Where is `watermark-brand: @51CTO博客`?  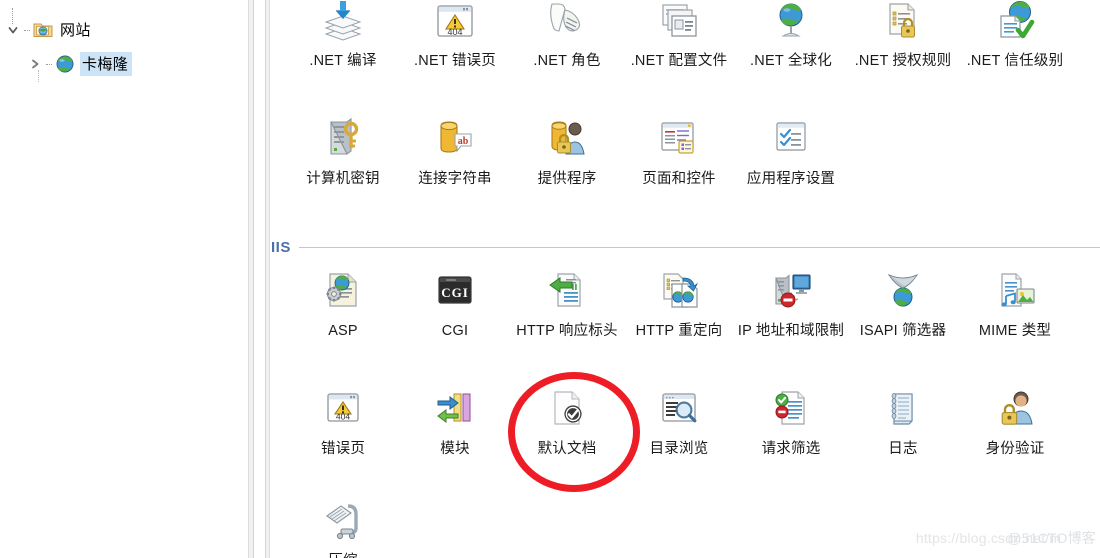
watermark-brand: @51CTO博客 is located at coordinates (1051, 538).